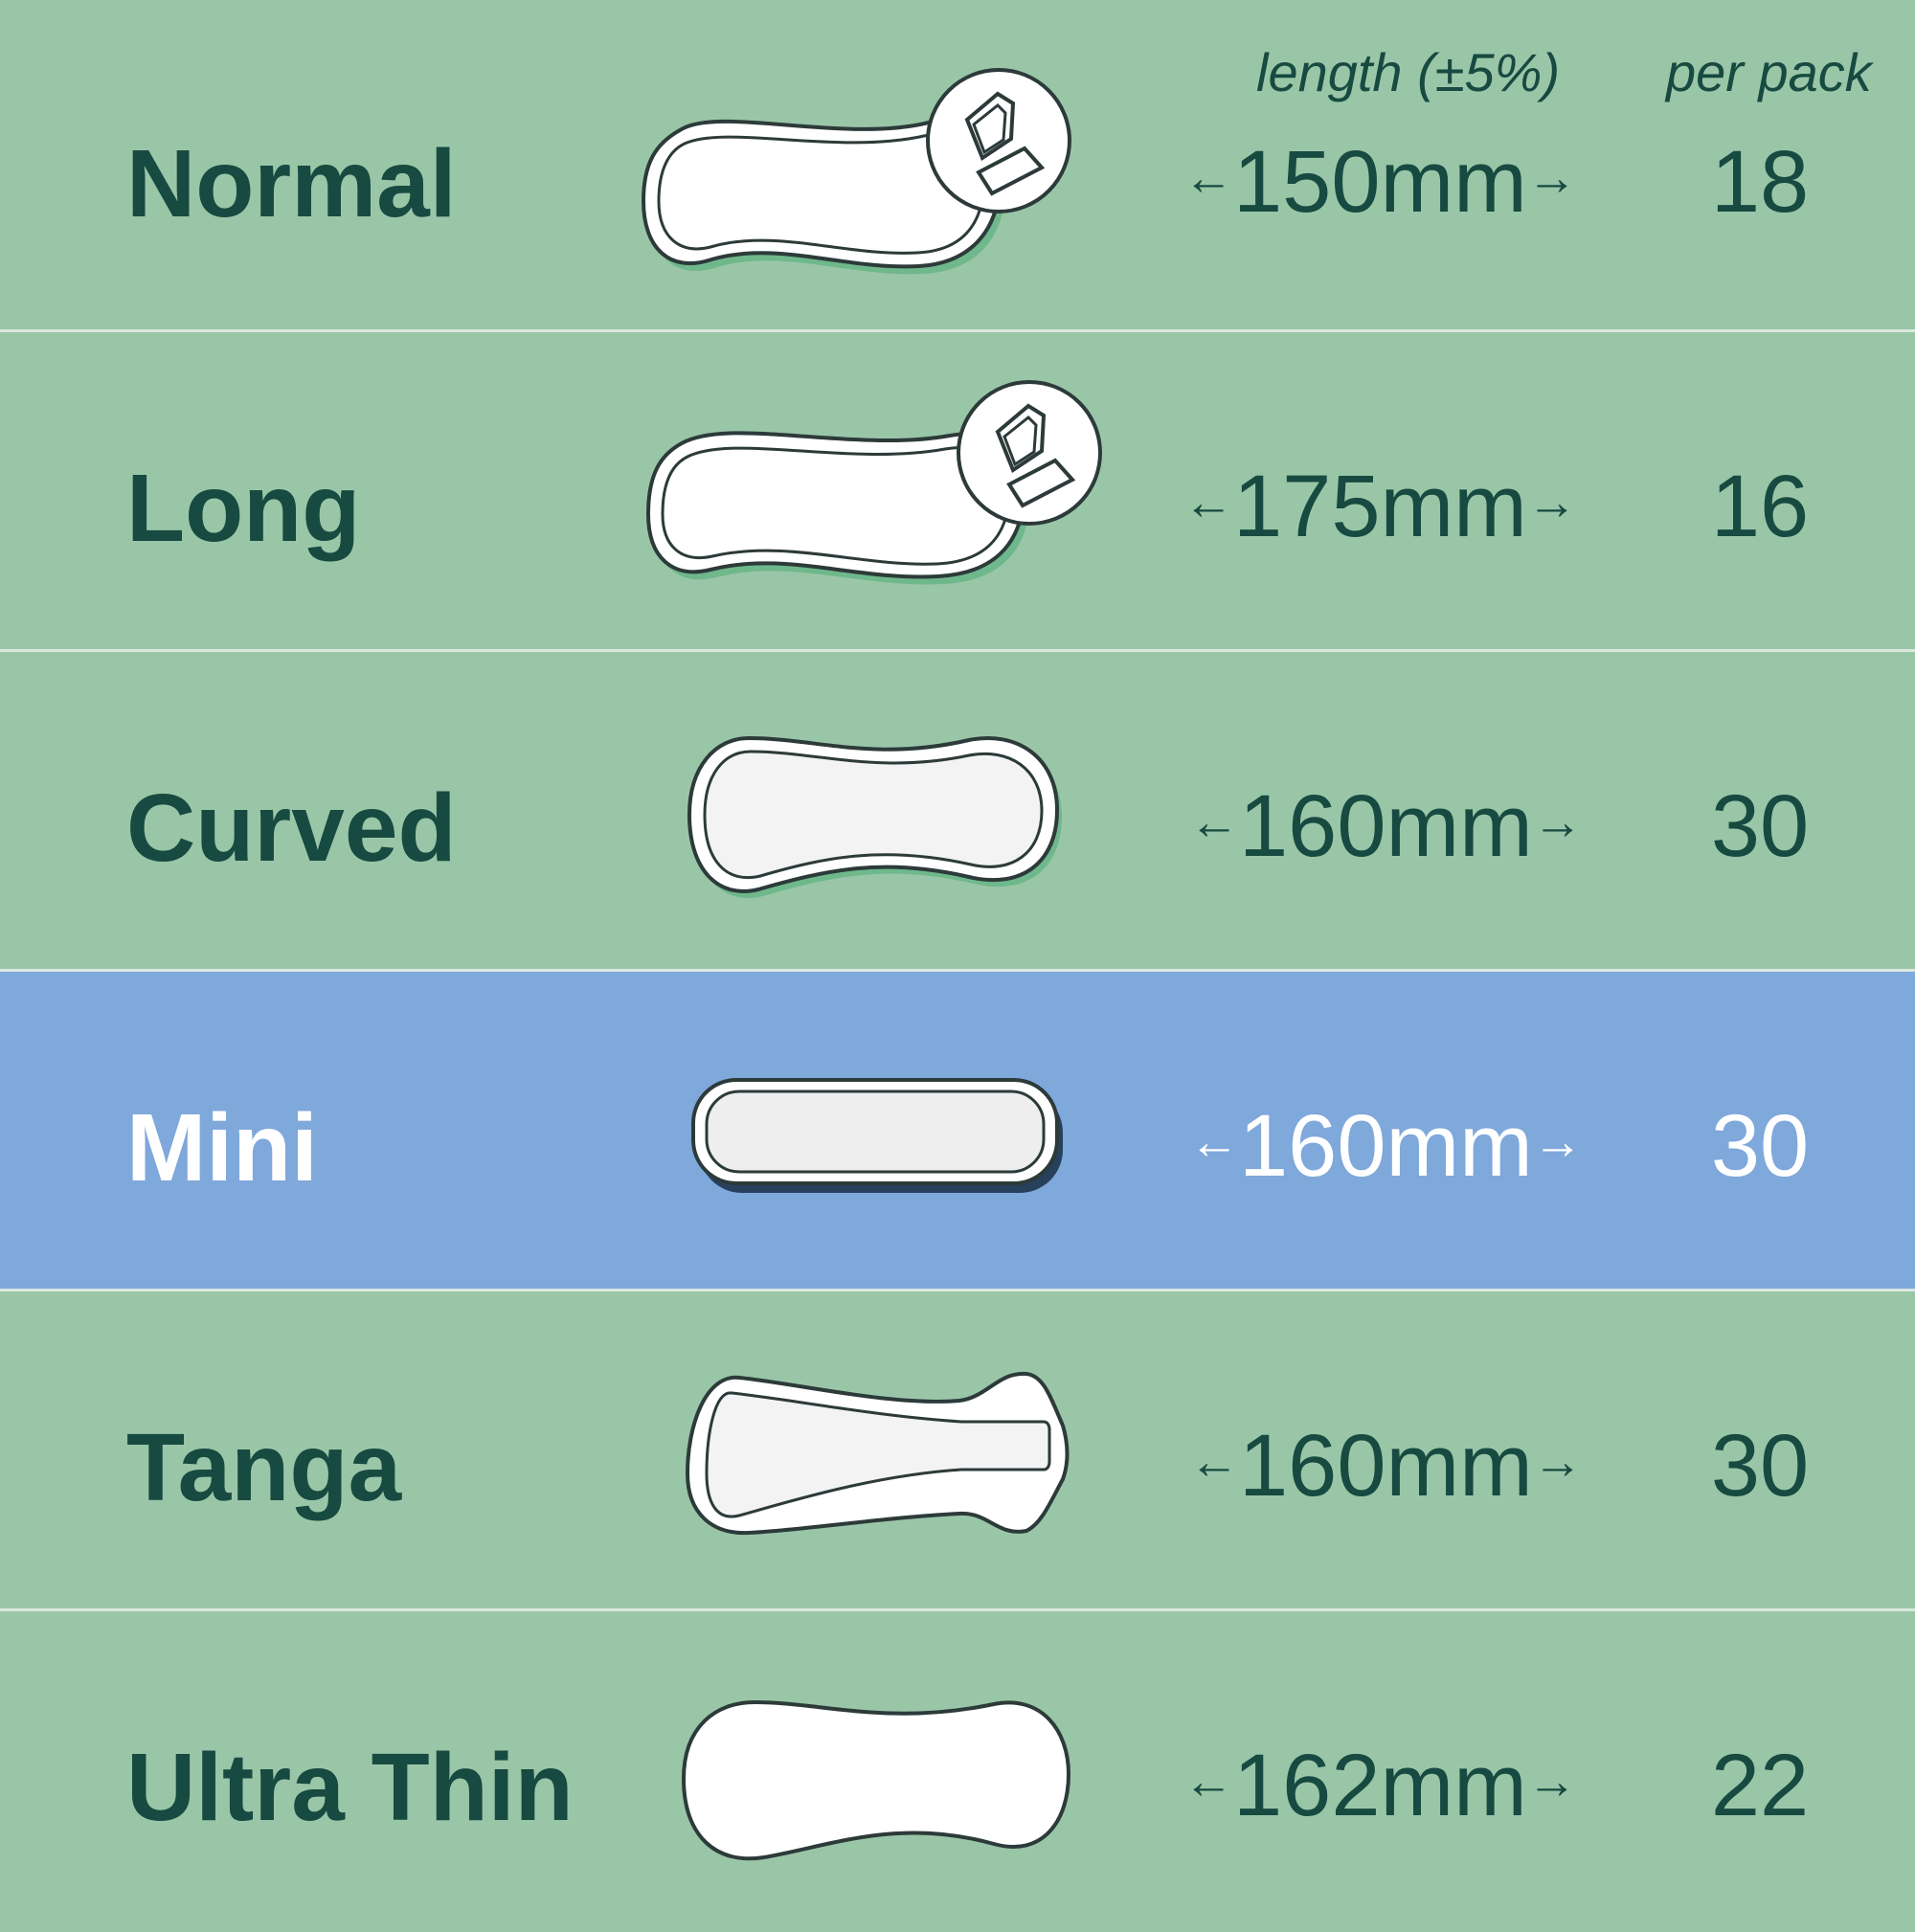  What do you see at coordinates (908, 1813) in the screenshot?
I see `liner-ultrathin-icon` at bounding box center [908, 1813].